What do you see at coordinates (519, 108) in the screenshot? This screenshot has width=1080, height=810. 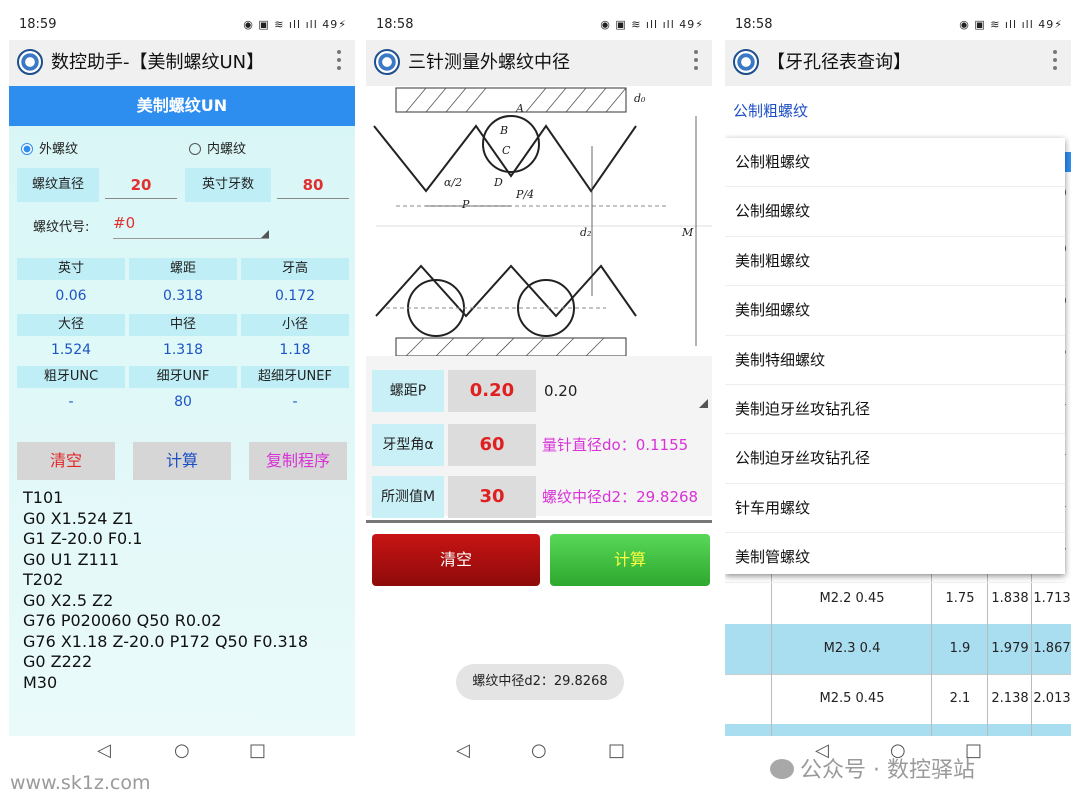 I see `diagram-label-a: A` at bounding box center [519, 108].